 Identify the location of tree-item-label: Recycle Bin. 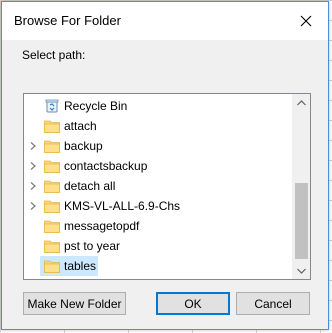
(96, 106).